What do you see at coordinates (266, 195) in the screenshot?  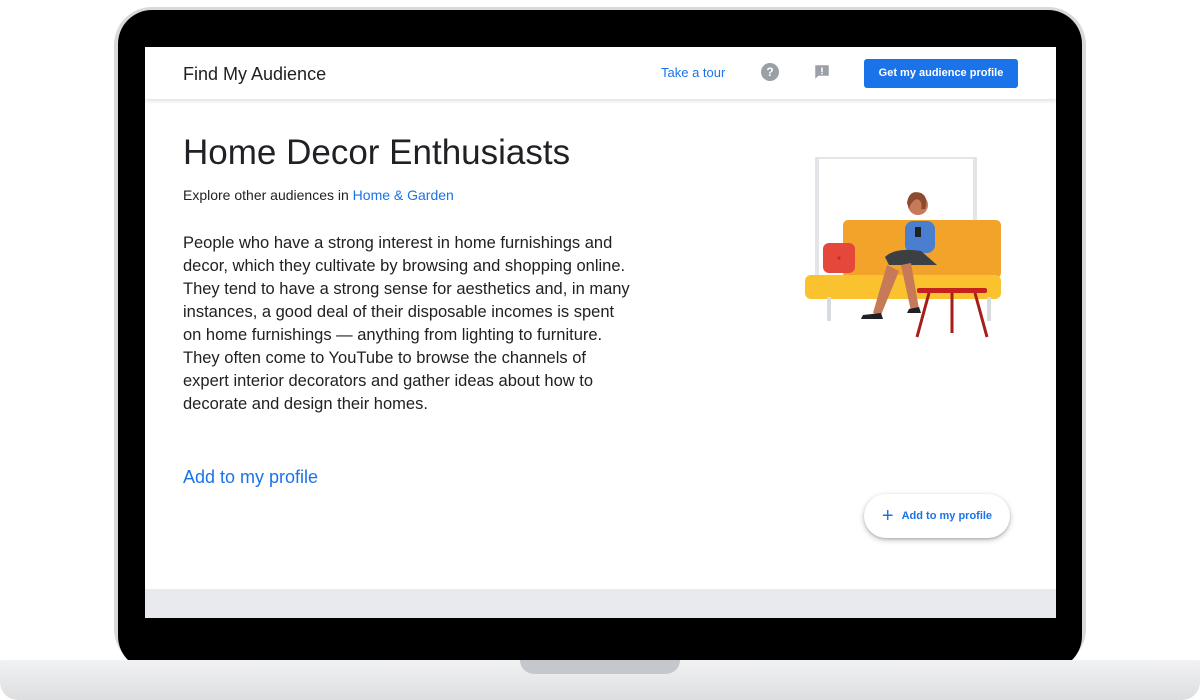 I see `explore-prefix: Explore other audiences in` at bounding box center [266, 195].